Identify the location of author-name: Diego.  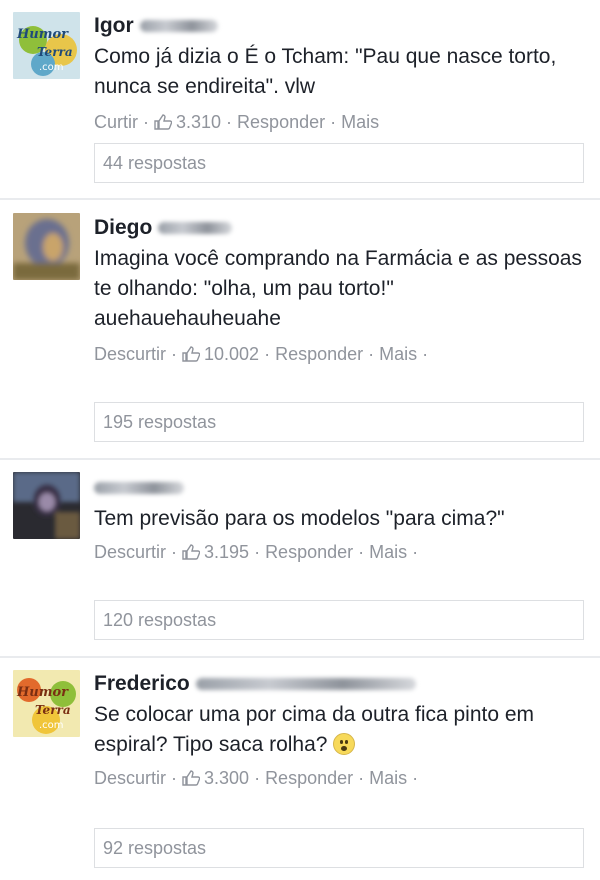
(123, 228).